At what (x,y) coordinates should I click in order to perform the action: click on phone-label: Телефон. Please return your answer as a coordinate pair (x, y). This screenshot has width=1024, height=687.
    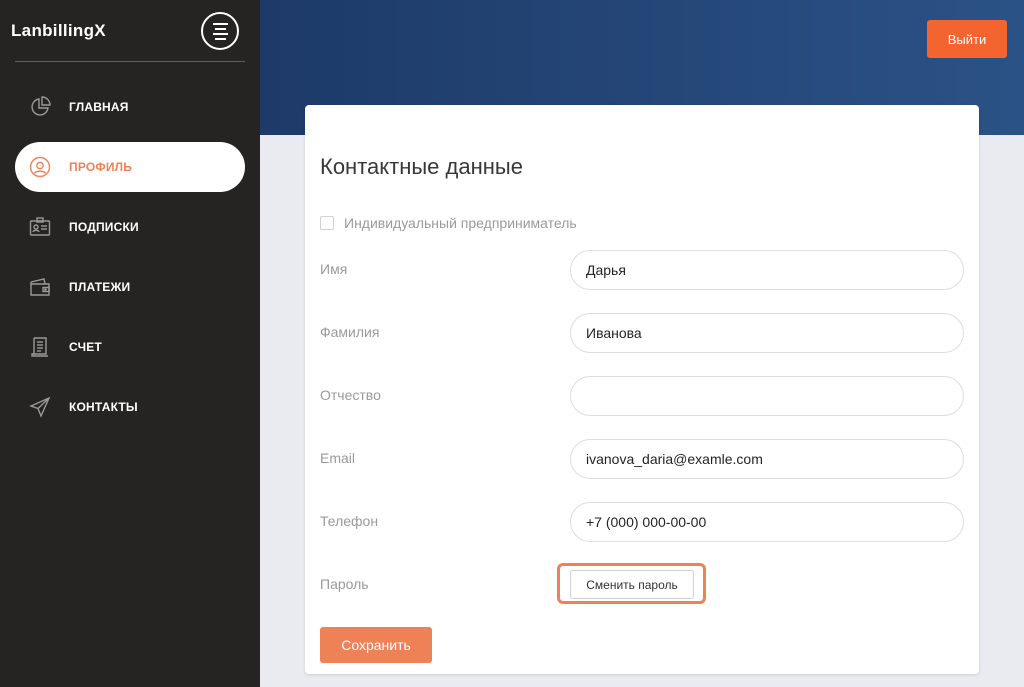
    Looking at the image, I should click on (349, 521).